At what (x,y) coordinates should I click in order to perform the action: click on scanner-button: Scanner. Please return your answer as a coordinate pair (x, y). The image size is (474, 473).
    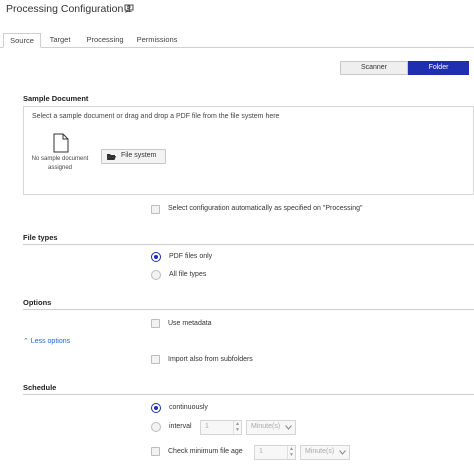
    Looking at the image, I should click on (374, 68).